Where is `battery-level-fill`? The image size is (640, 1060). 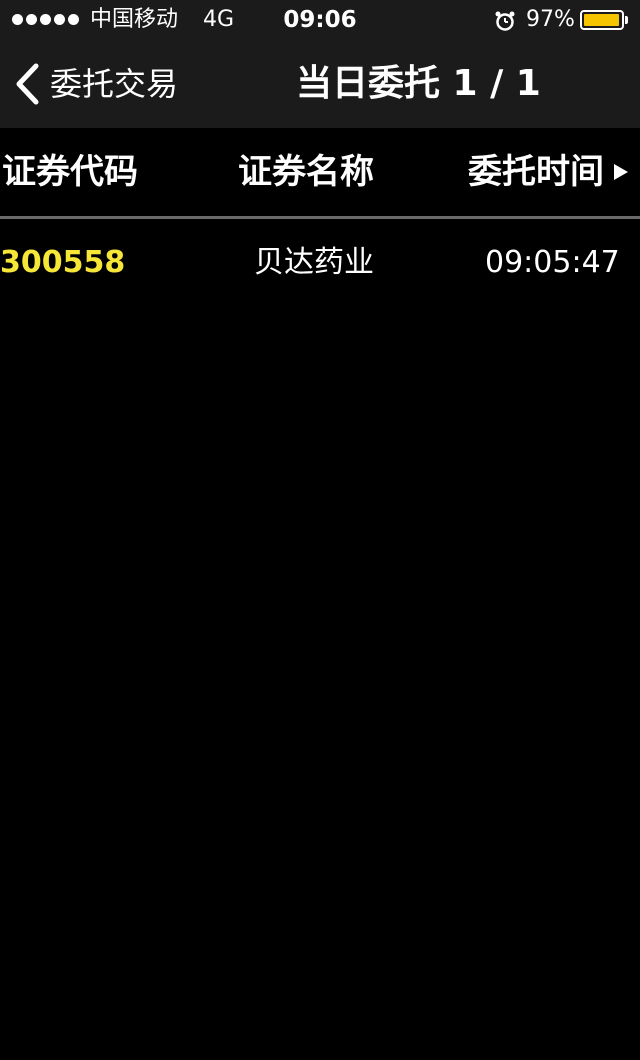 battery-level-fill is located at coordinates (601, 20).